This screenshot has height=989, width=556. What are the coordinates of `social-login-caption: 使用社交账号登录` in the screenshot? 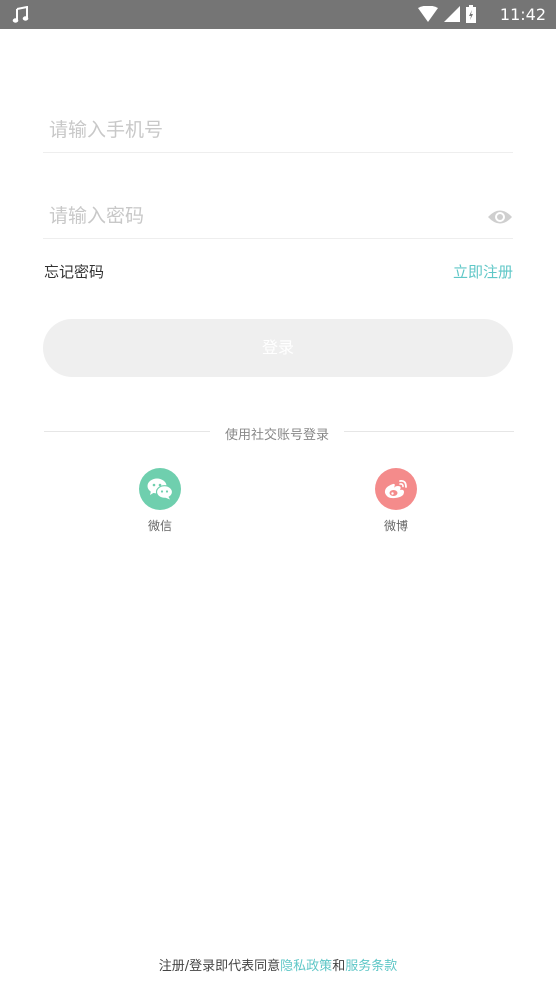 It's located at (276, 435).